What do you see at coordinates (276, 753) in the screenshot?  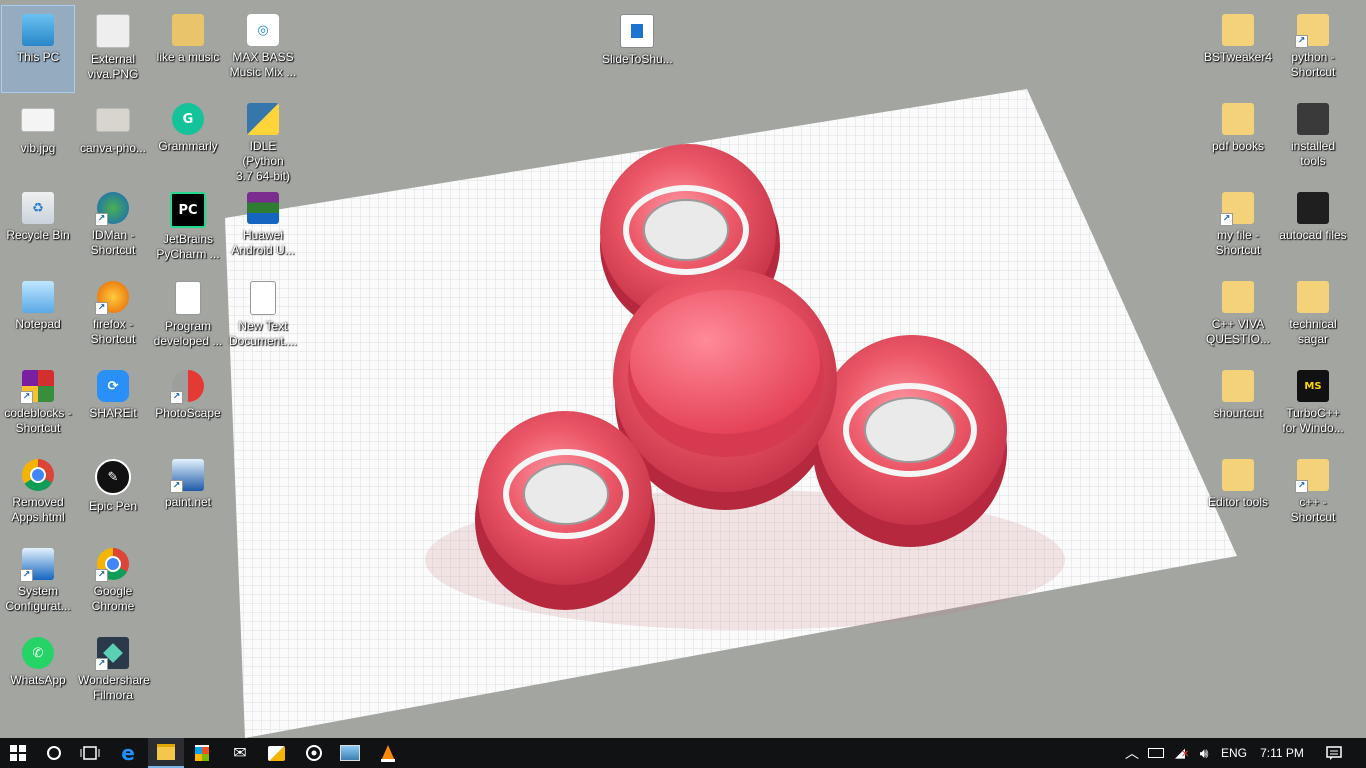 I see `paint-button` at bounding box center [276, 753].